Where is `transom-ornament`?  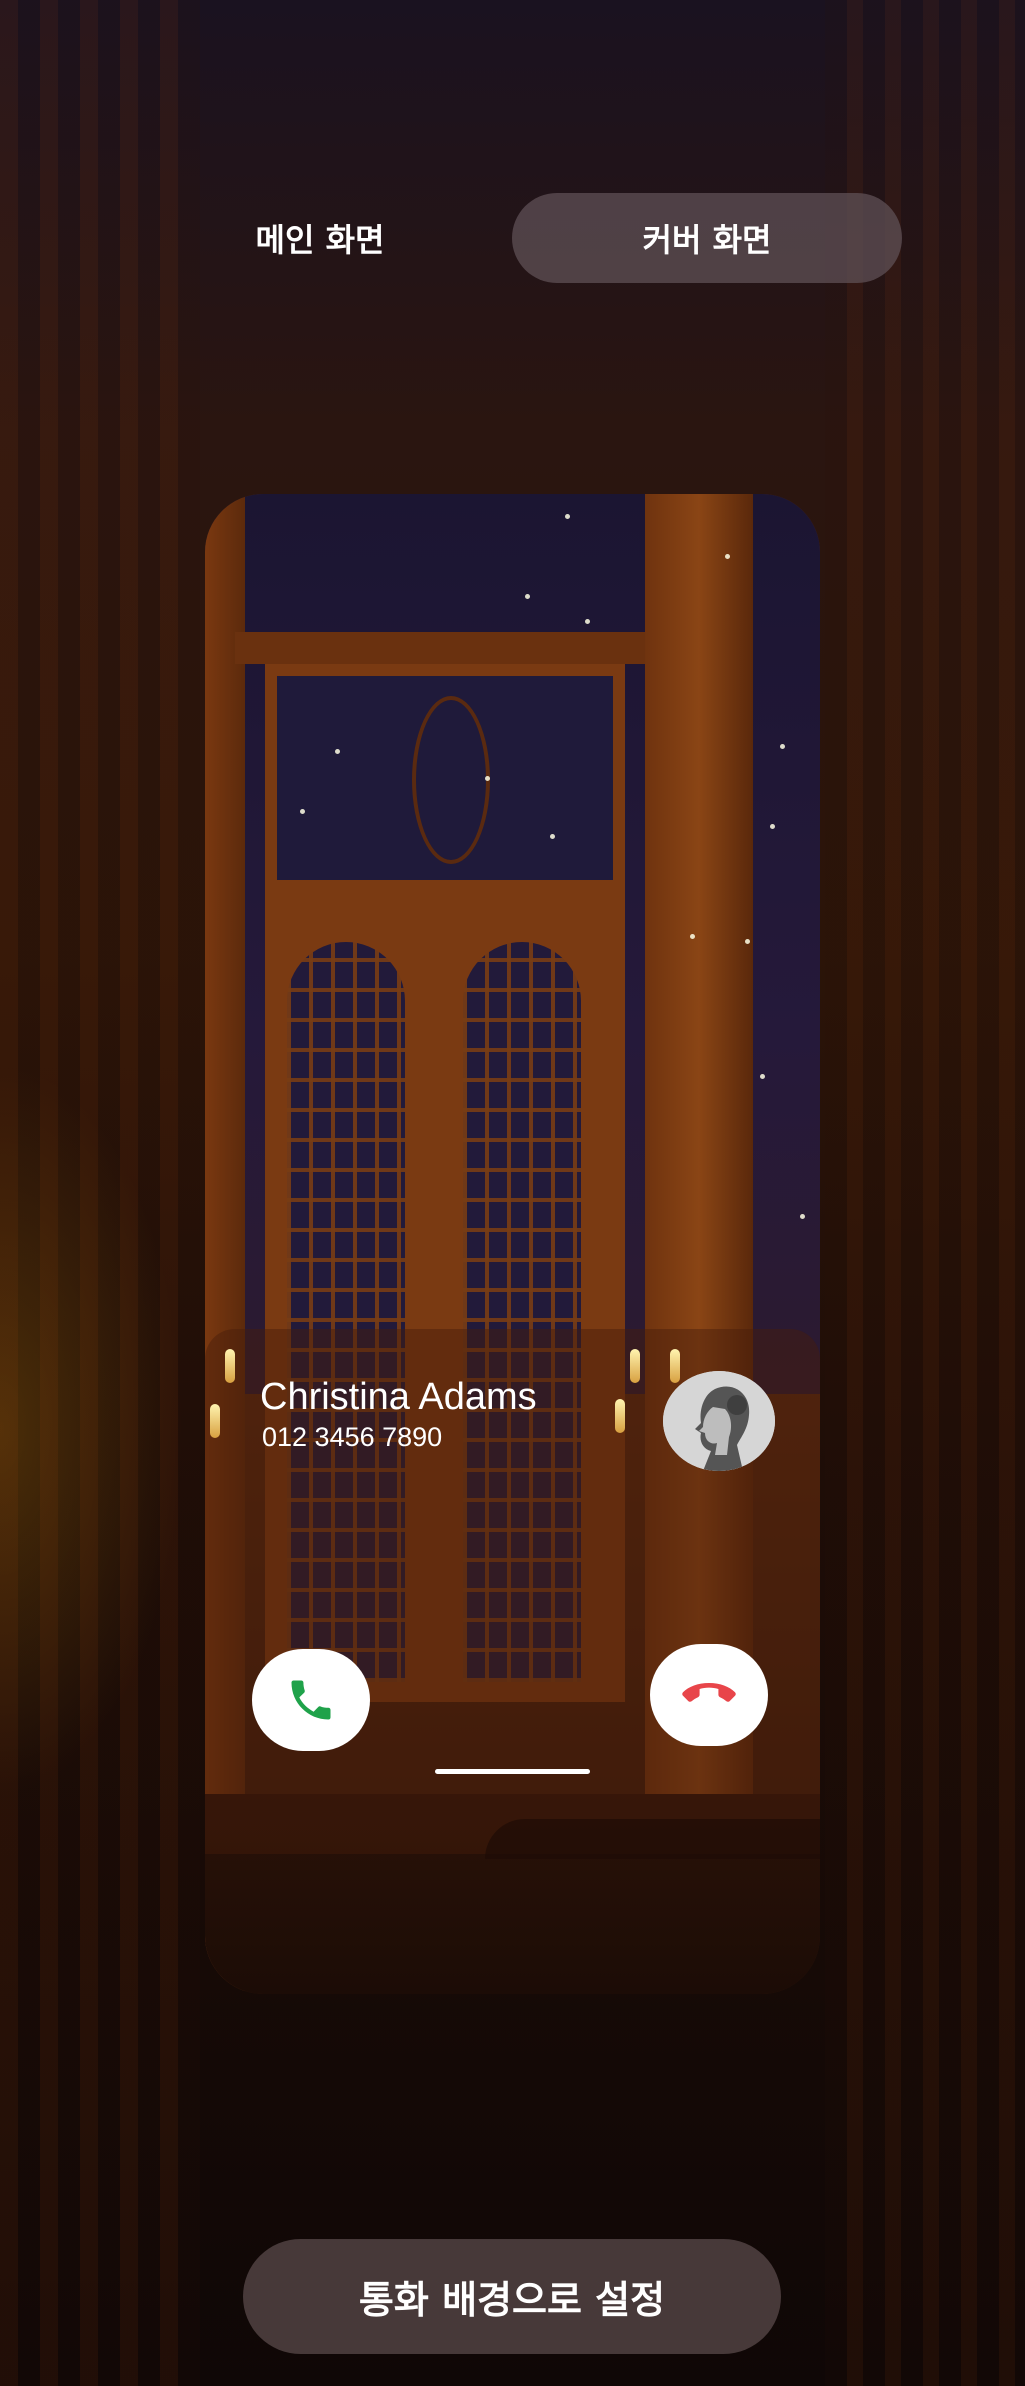 transom-ornament is located at coordinates (451, 780).